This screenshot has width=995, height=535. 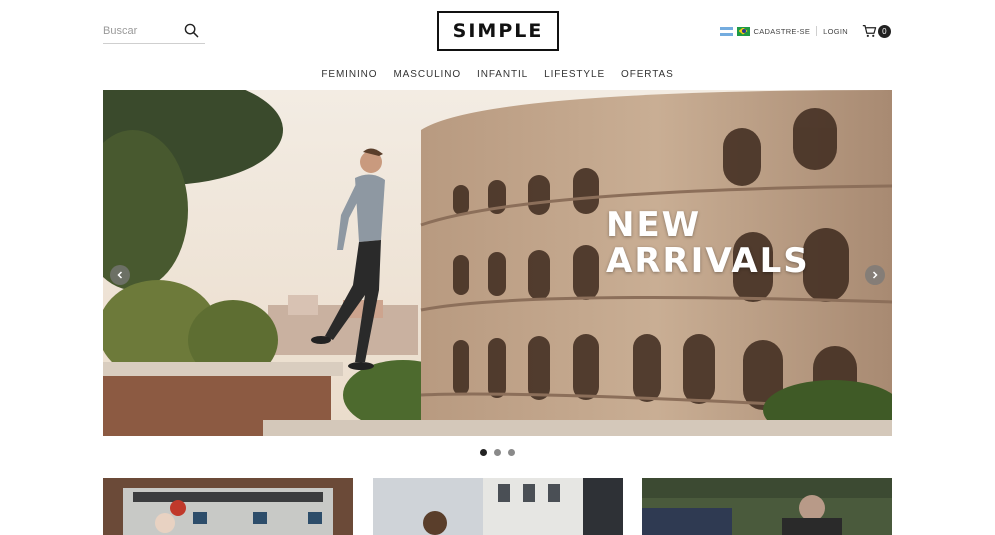 I want to click on search-input, so click(x=142, y=31).